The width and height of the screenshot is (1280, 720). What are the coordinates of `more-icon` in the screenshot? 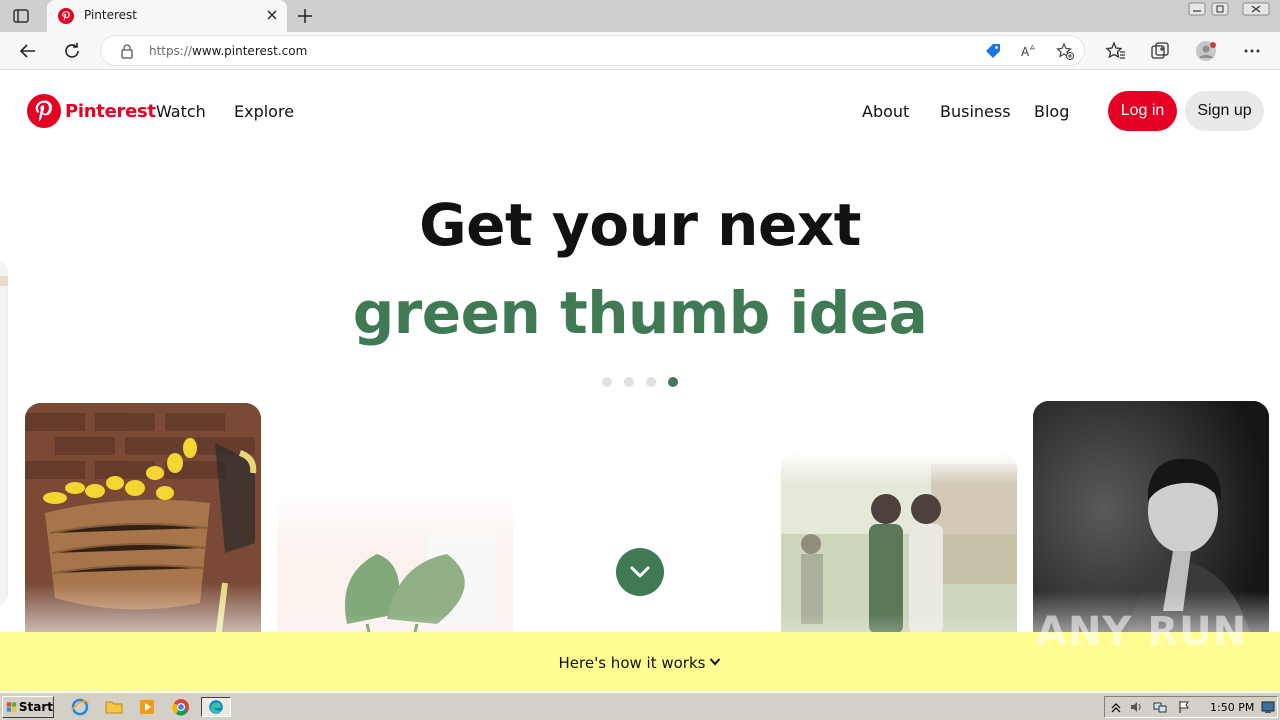 It's located at (1252, 51).